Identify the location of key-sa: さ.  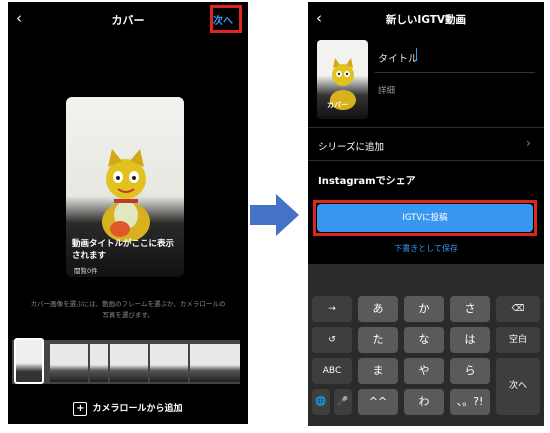
(470, 309).